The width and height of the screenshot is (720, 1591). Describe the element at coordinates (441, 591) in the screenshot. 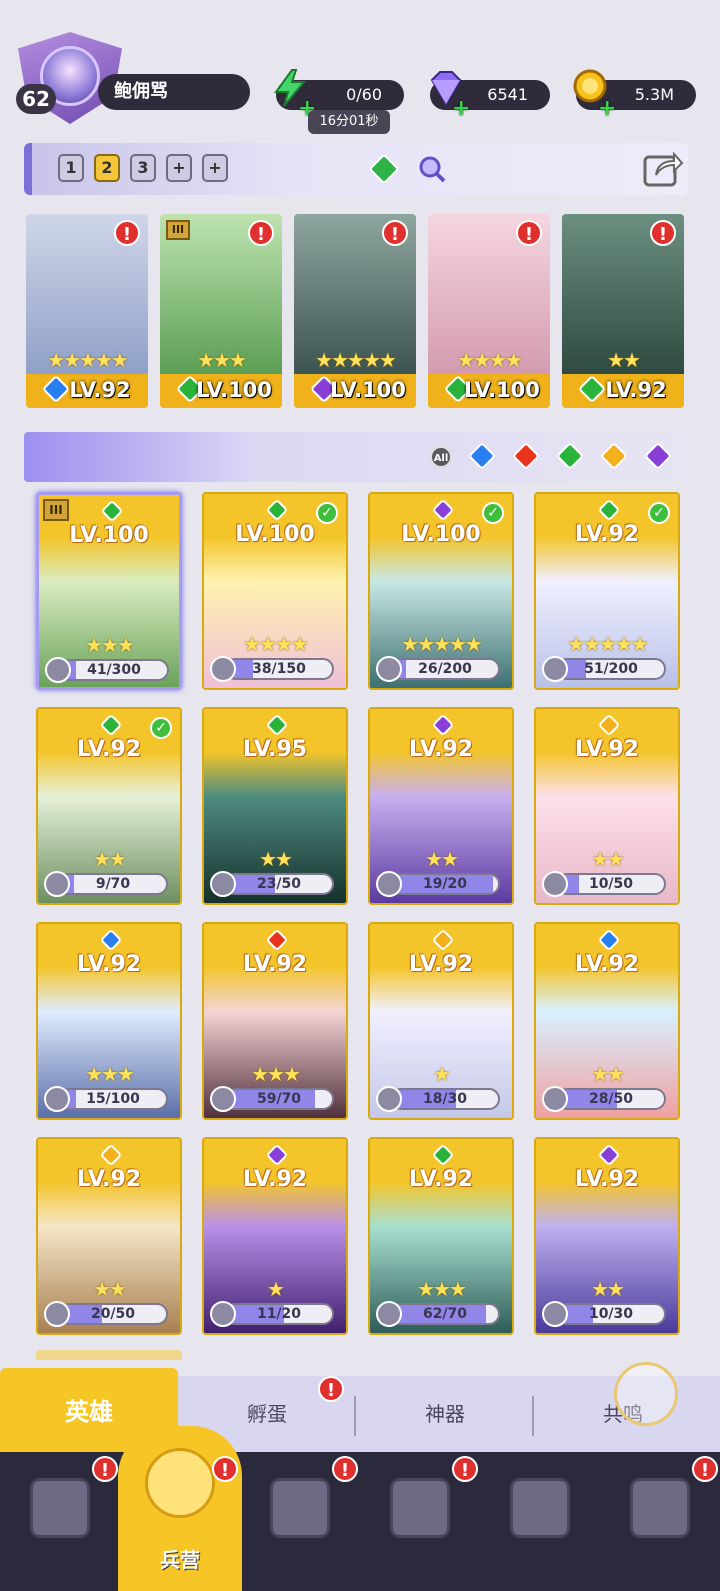

I see `hero-card: LV.100 ✓ ★★★★★ 26/200` at that location.